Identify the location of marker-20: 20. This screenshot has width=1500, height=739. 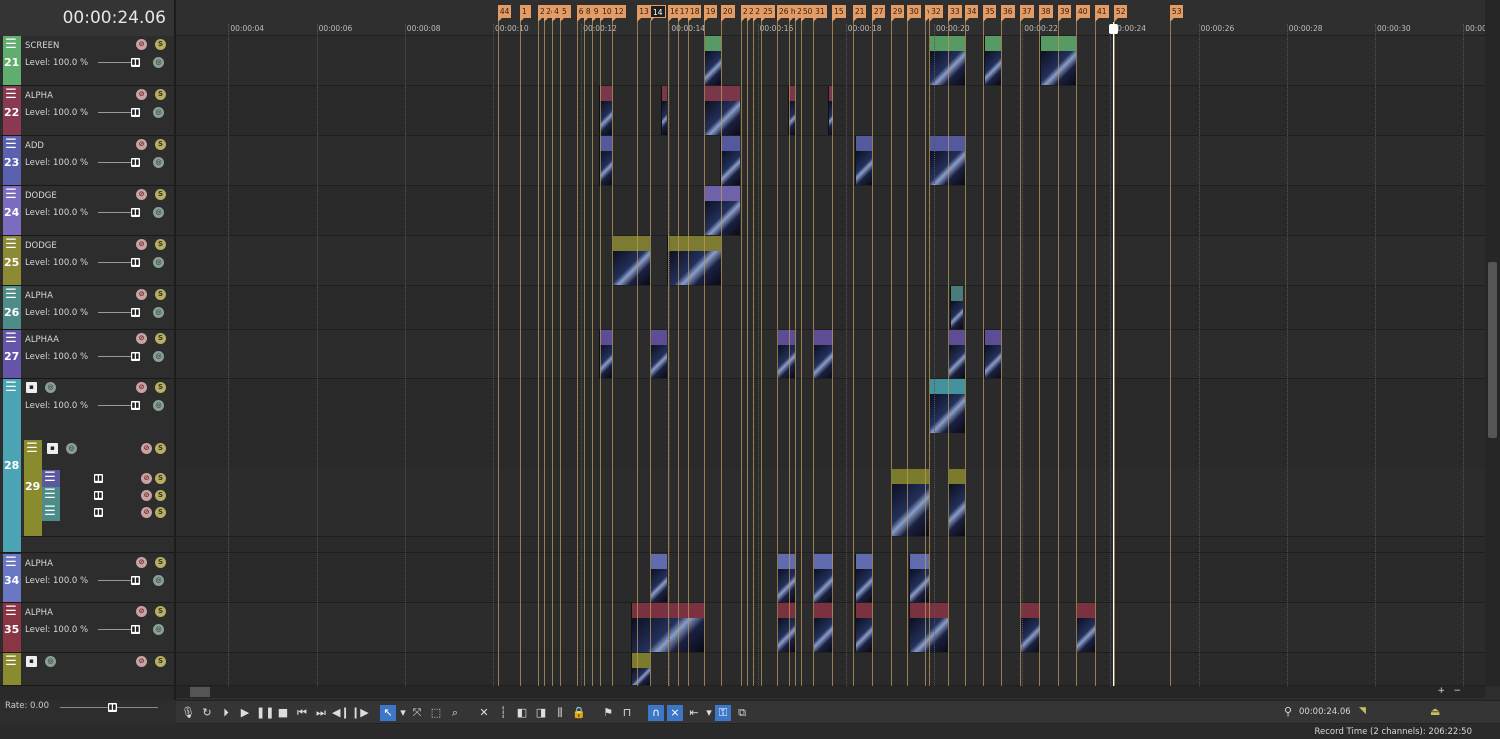
(727, 13).